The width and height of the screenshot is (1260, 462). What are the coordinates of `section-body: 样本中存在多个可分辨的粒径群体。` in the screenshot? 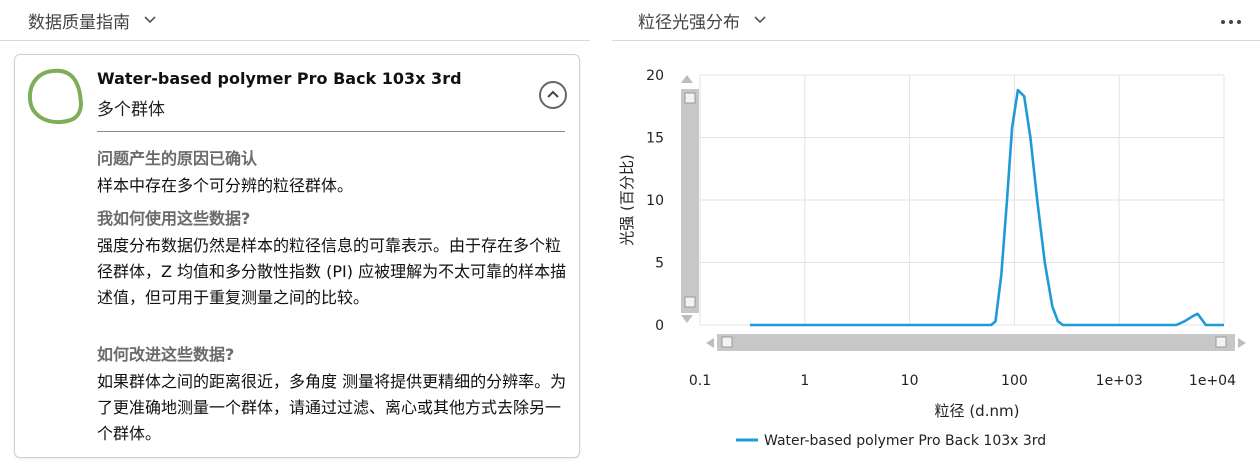 It's located at (225, 185).